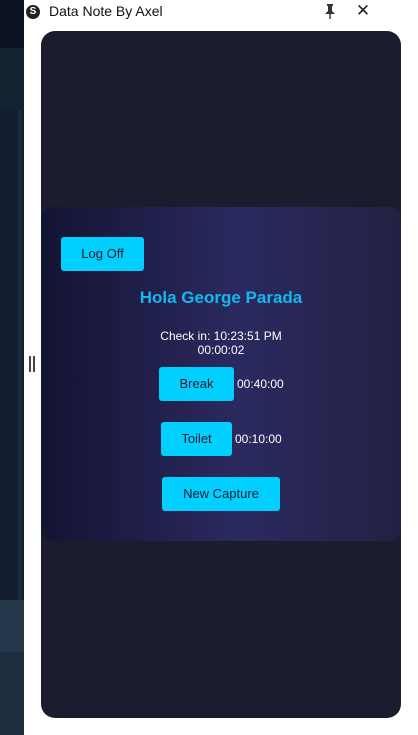 The width and height of the screenshot is (418, 735). I want to click on logoff-button: Log Off, so click(102, 254).